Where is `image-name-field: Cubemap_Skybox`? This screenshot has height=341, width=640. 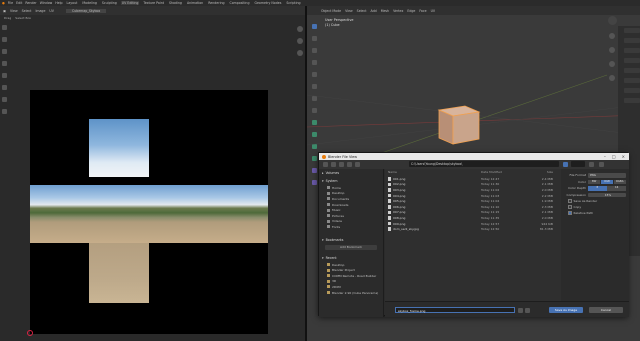
image-name-field: Cubemap_Skybox is located at coordinates (86, 10).